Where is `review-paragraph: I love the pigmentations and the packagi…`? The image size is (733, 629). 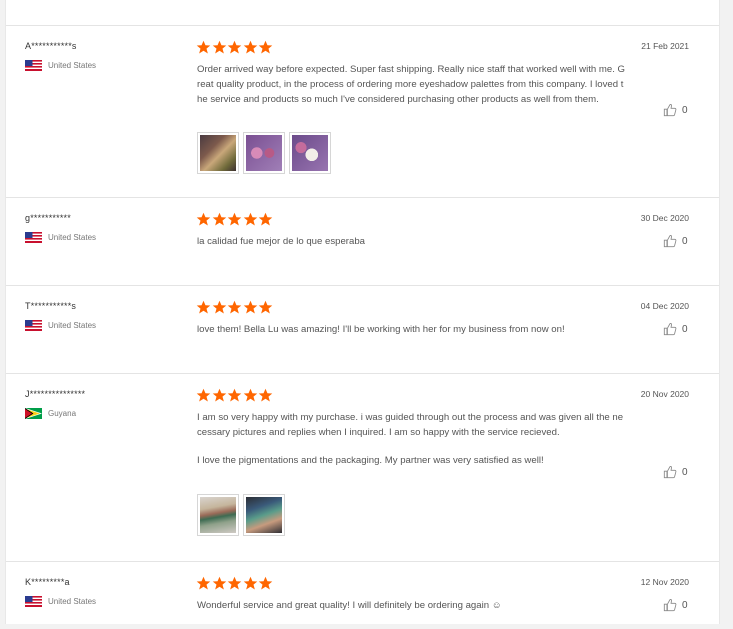
review-paragraph: I love the pigmentations and the packagi… is located at coordinates (370, 460).